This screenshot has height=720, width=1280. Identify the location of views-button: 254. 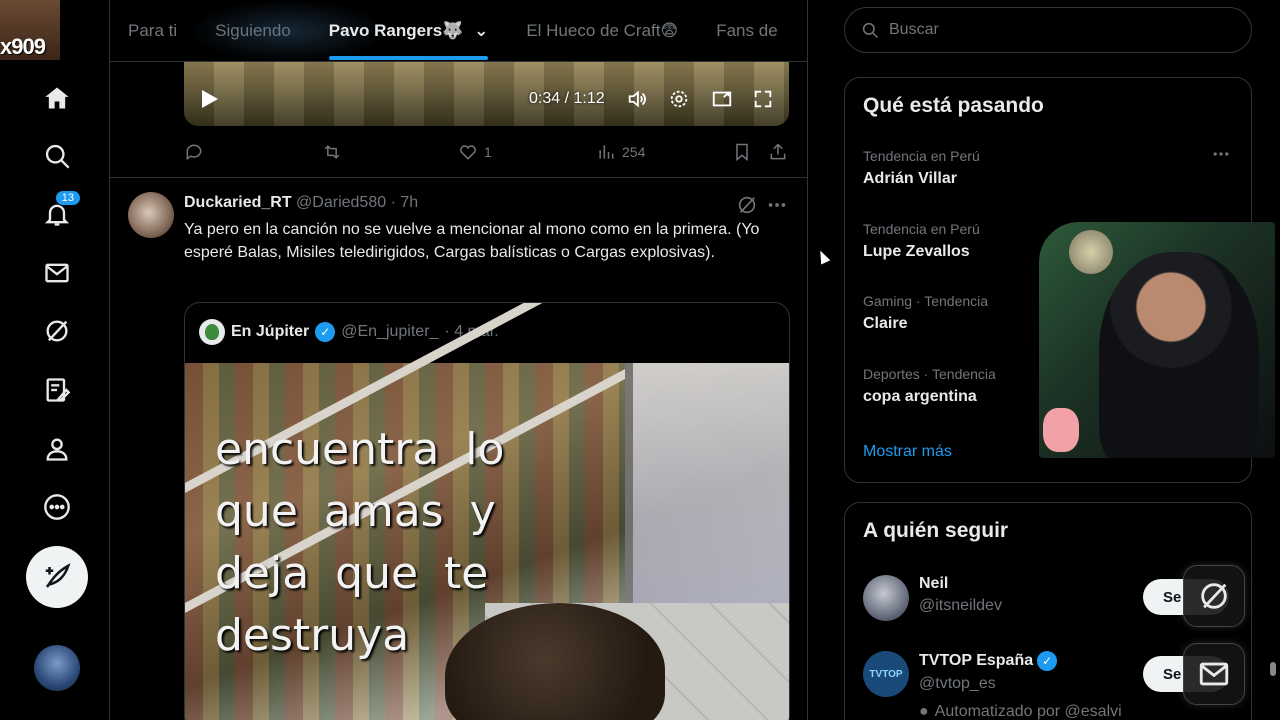
(620, 152).